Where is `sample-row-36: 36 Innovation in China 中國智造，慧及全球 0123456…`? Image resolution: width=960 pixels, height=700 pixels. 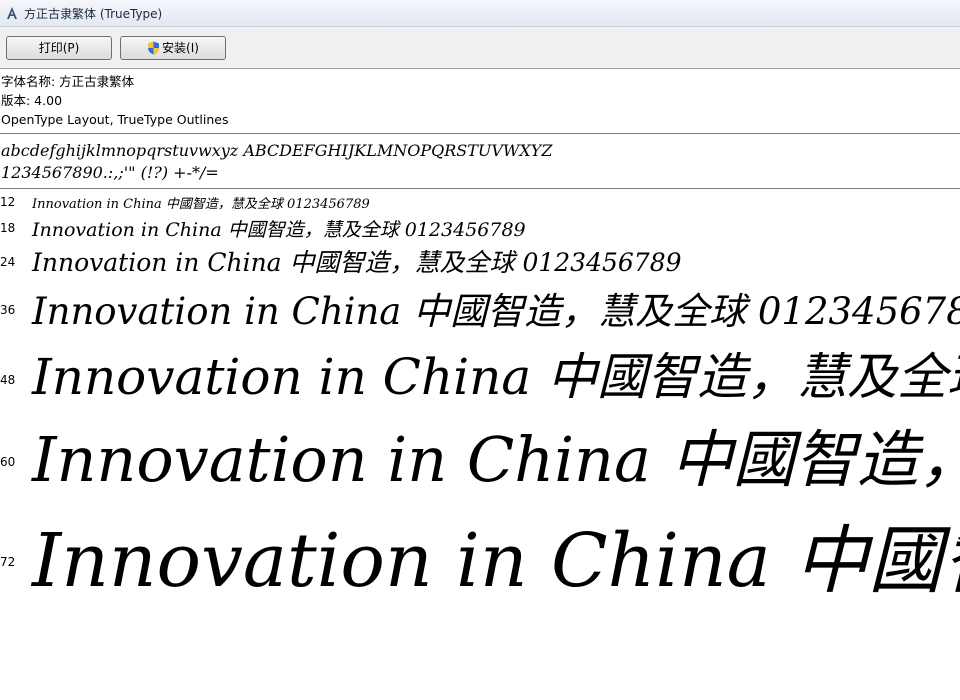 sample-row-36: 36 Innovation in China 中國智造，慧及全球 0123456… is located at coordinates (480, 305).